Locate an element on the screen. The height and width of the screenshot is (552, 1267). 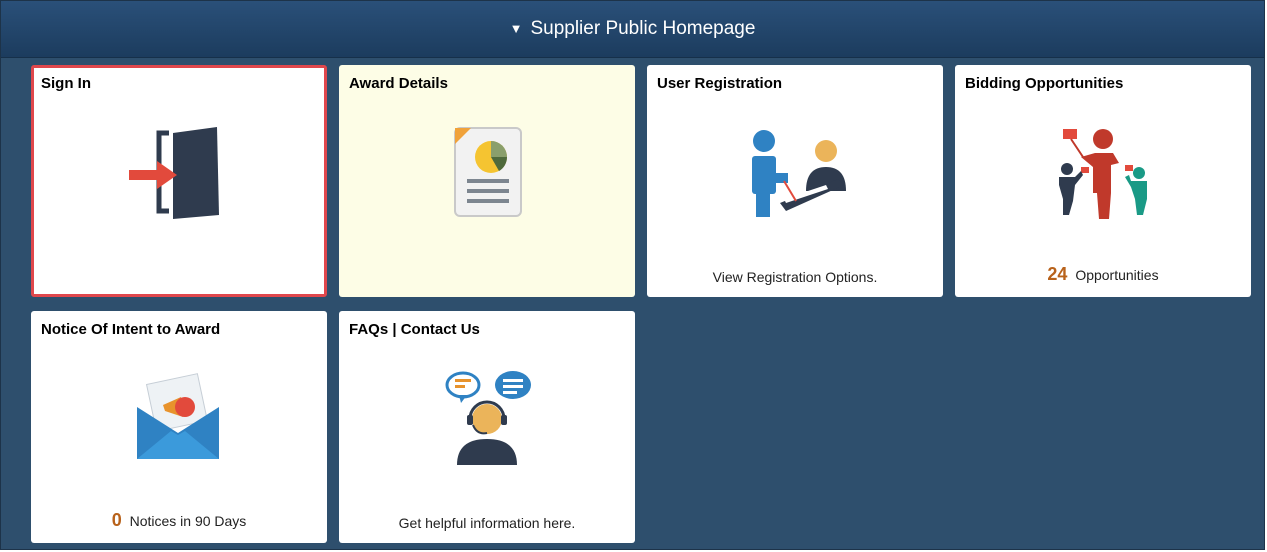
tile-title: Sign In is located at coordinates (66, 83).